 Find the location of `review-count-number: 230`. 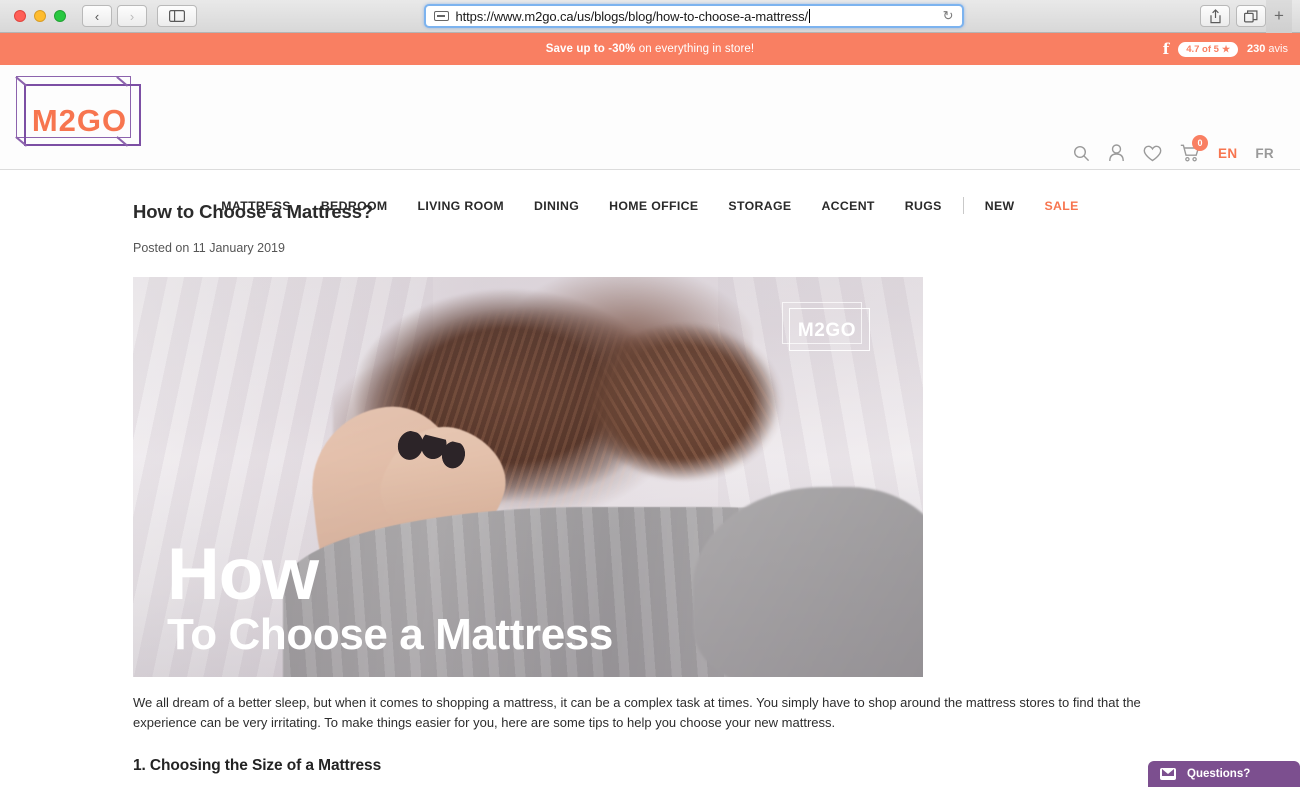

review-count-number: 230 is located at coordinates (1256, 49).